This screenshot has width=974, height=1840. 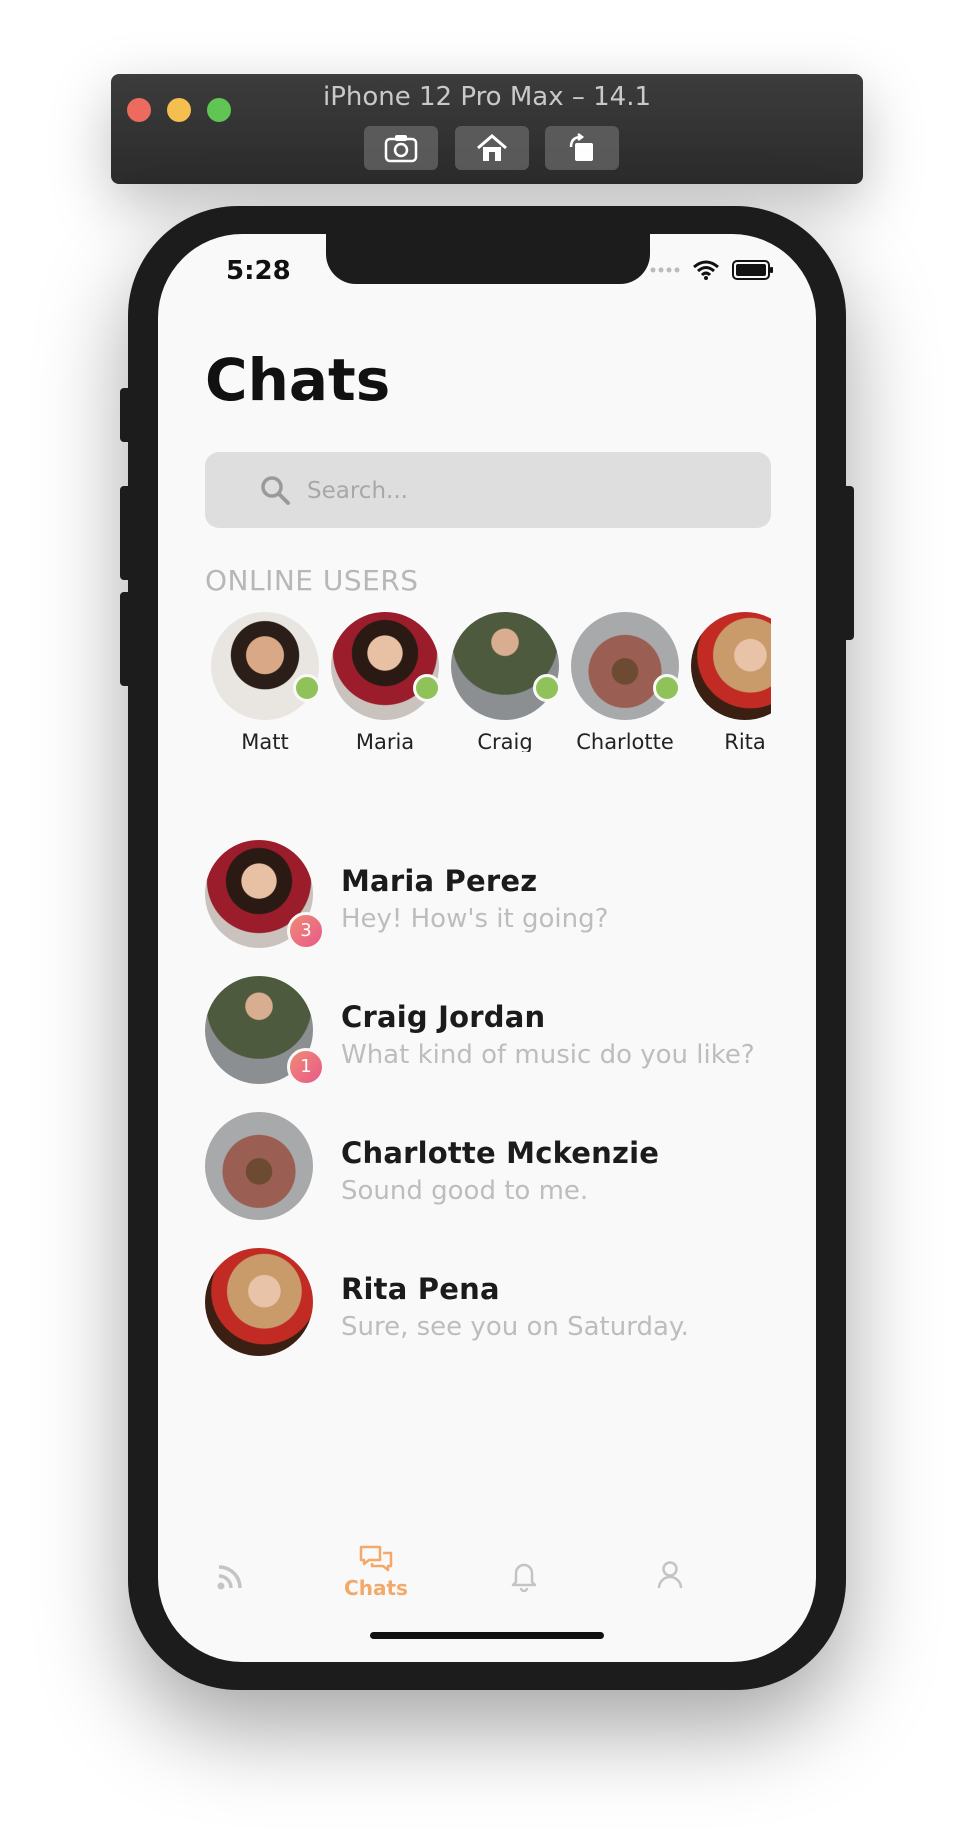 What do you see at coordinates (752, 270) in the screenshot?
I see `battery-icon` at bounding box center [752, 270].